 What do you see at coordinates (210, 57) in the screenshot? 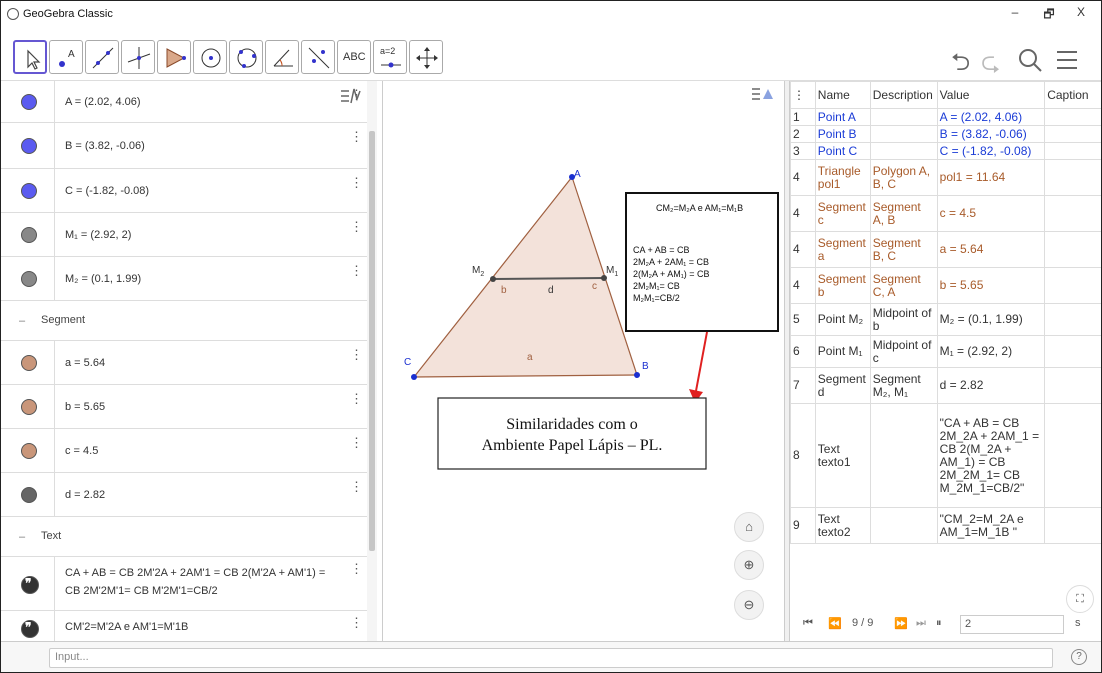
I see `circle-tool-button` at bounding box center [210, 57].